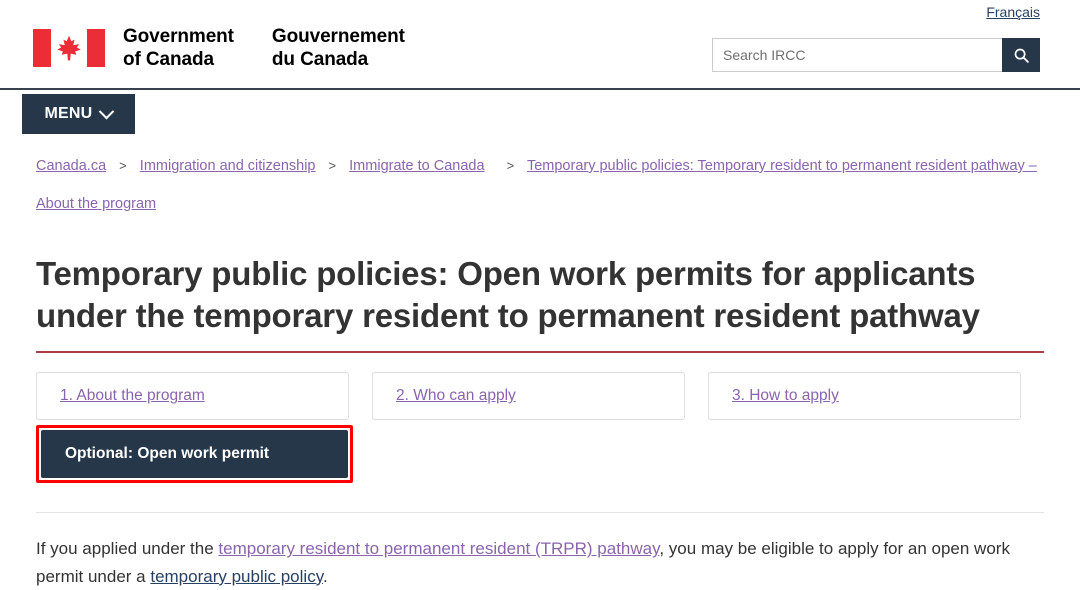 Image resolution: width=1080 pixels, height=590 pixels. Describe the element at coordinates (456, 396) in the screenshot. I see `tab-who-can-apply-label: 2. Who can apply` at that location.